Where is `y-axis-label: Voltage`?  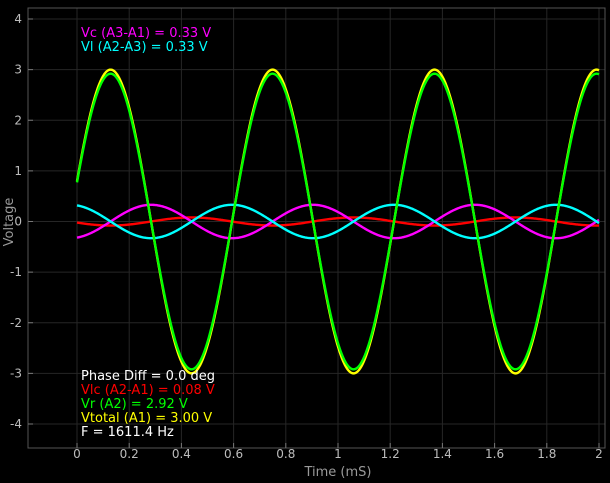 y-axis-label: Voltage is located at coordinates (9, 222).